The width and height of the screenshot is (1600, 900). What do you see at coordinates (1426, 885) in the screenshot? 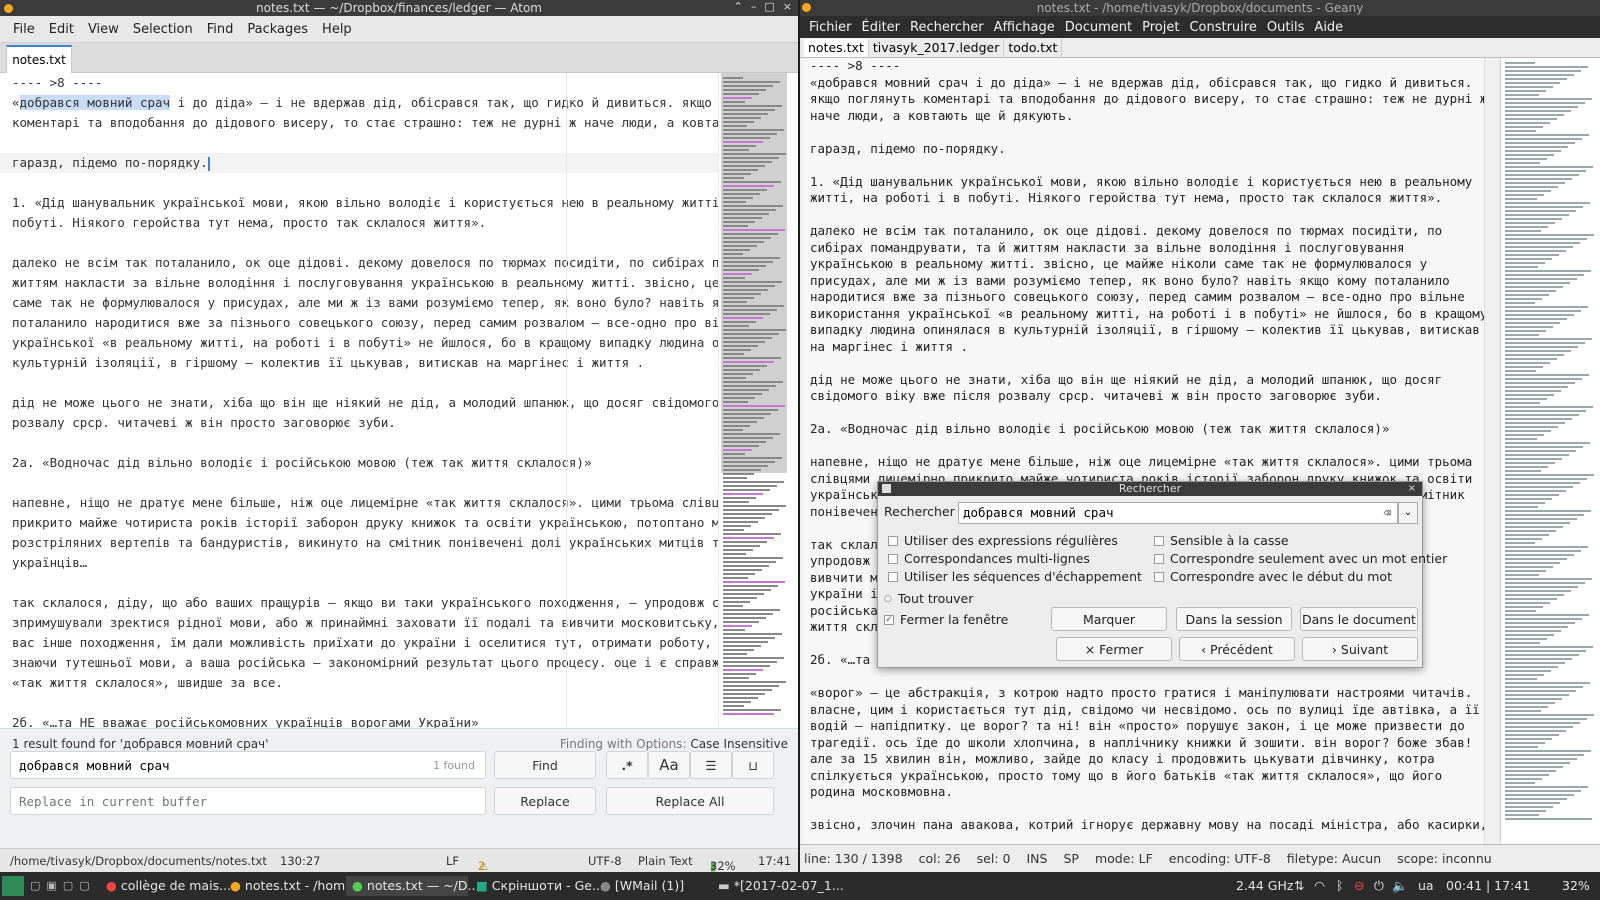
I see `keyboard-layout: ua` at bounding box center [1426, 885].